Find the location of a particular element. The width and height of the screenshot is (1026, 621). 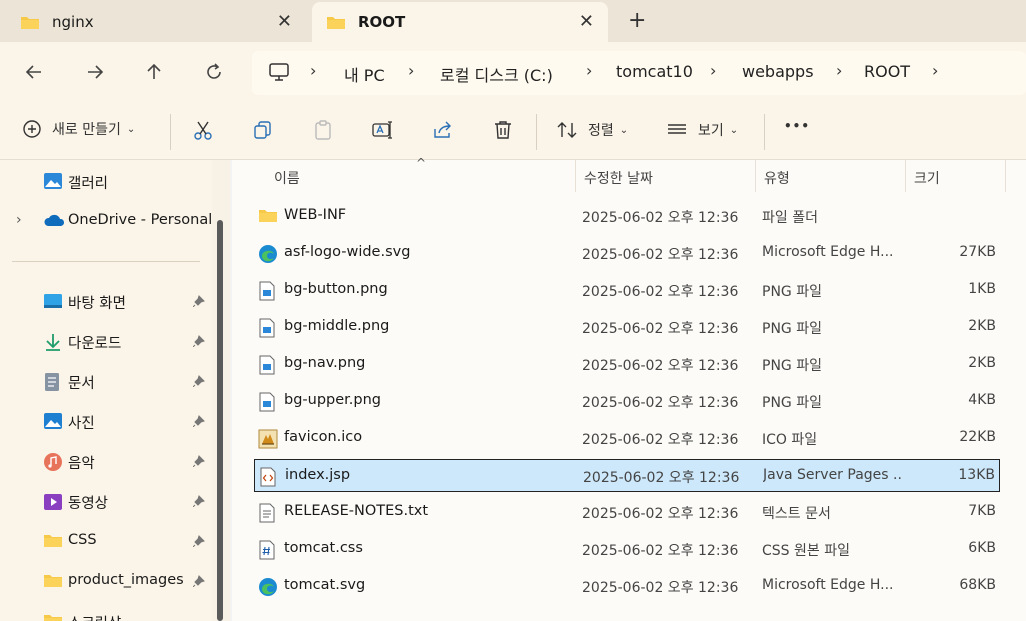

new-button: 새로 만들기 ⌄ is located at coordinates (78, 129).